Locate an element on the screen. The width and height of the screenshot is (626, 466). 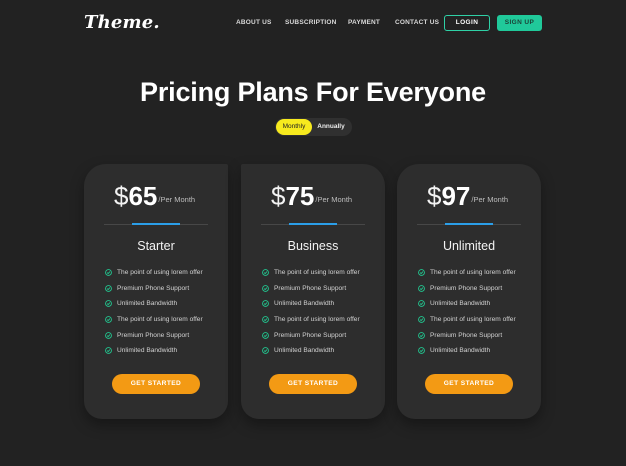
toggle-annually: Annually is located at coordinates (331, 127).